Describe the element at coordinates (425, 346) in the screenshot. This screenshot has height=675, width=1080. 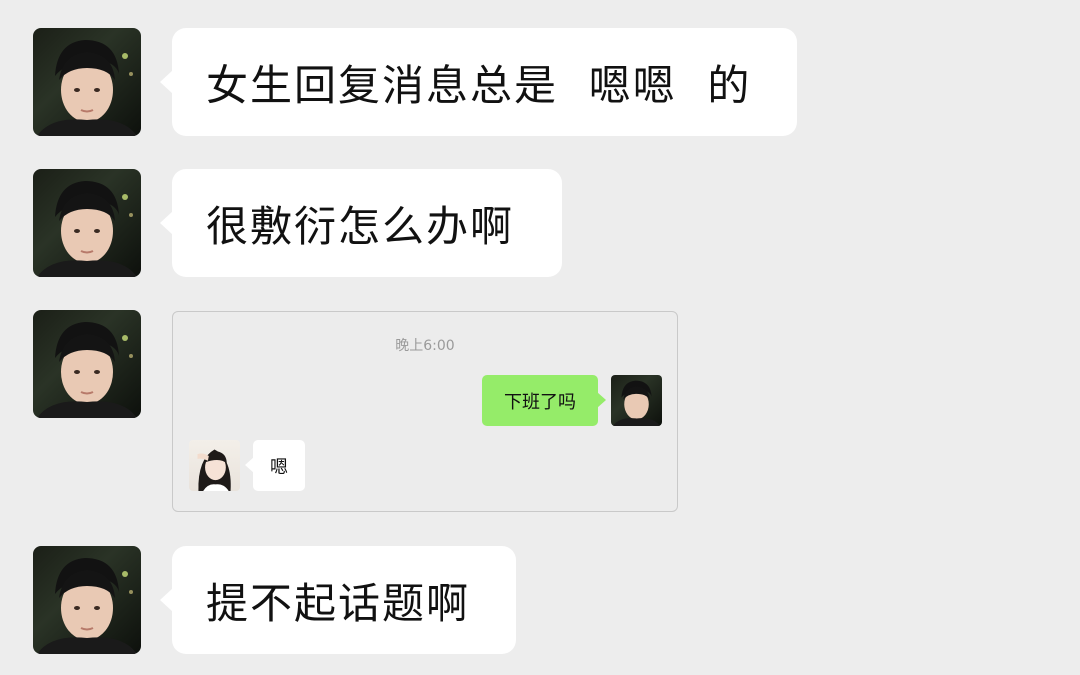
I see `chat-timestamp: 晚上6:00` at that location.